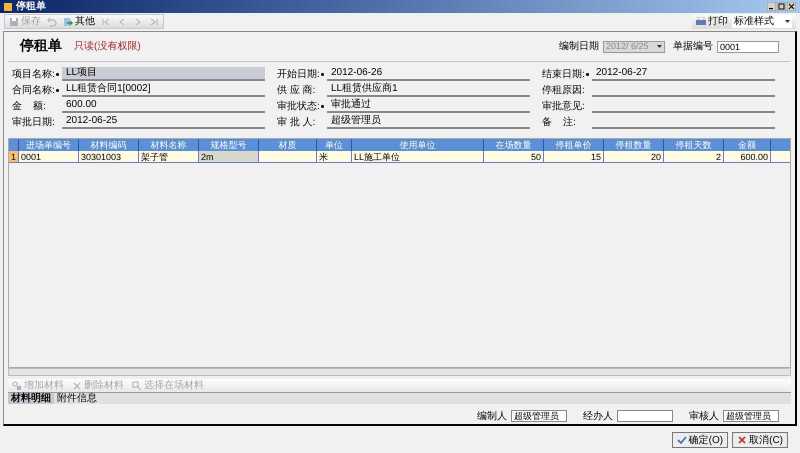  I want to click on field-value: 2012-06-26, so click(428, 74).